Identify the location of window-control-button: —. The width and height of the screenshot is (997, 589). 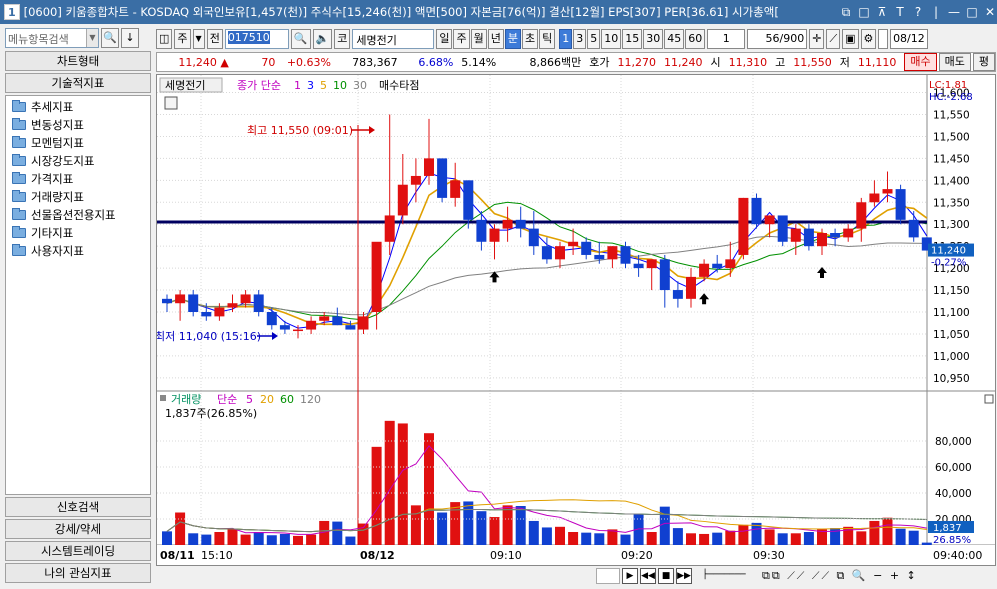
(954, 12).